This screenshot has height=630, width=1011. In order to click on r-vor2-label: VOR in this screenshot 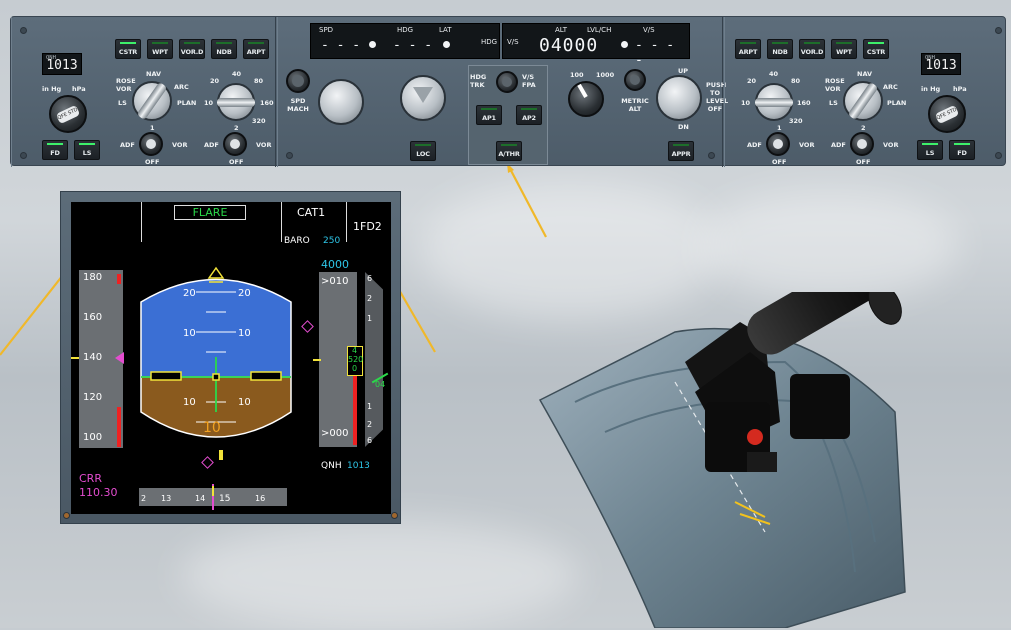, I will do `click(891, 145)`.